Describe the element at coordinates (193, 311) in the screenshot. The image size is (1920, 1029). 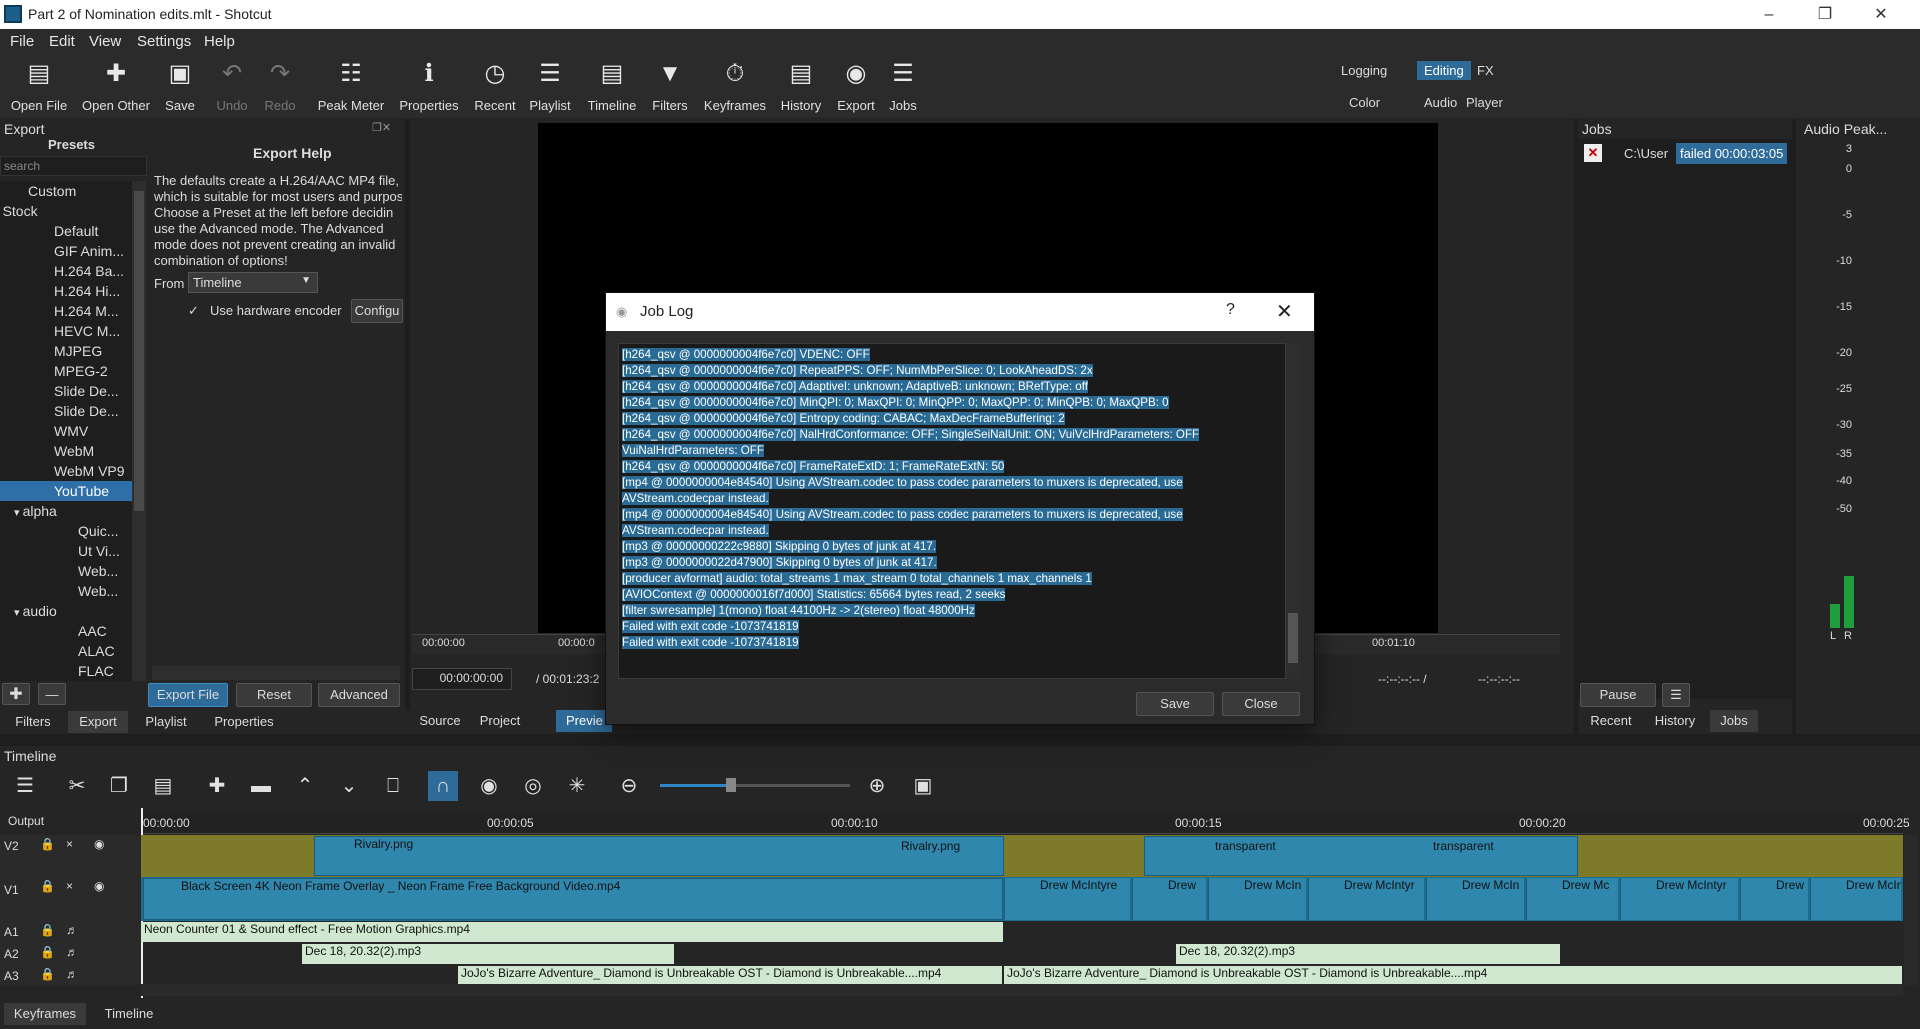
I see `hw-encoder-checkbox: ✓` at that location.